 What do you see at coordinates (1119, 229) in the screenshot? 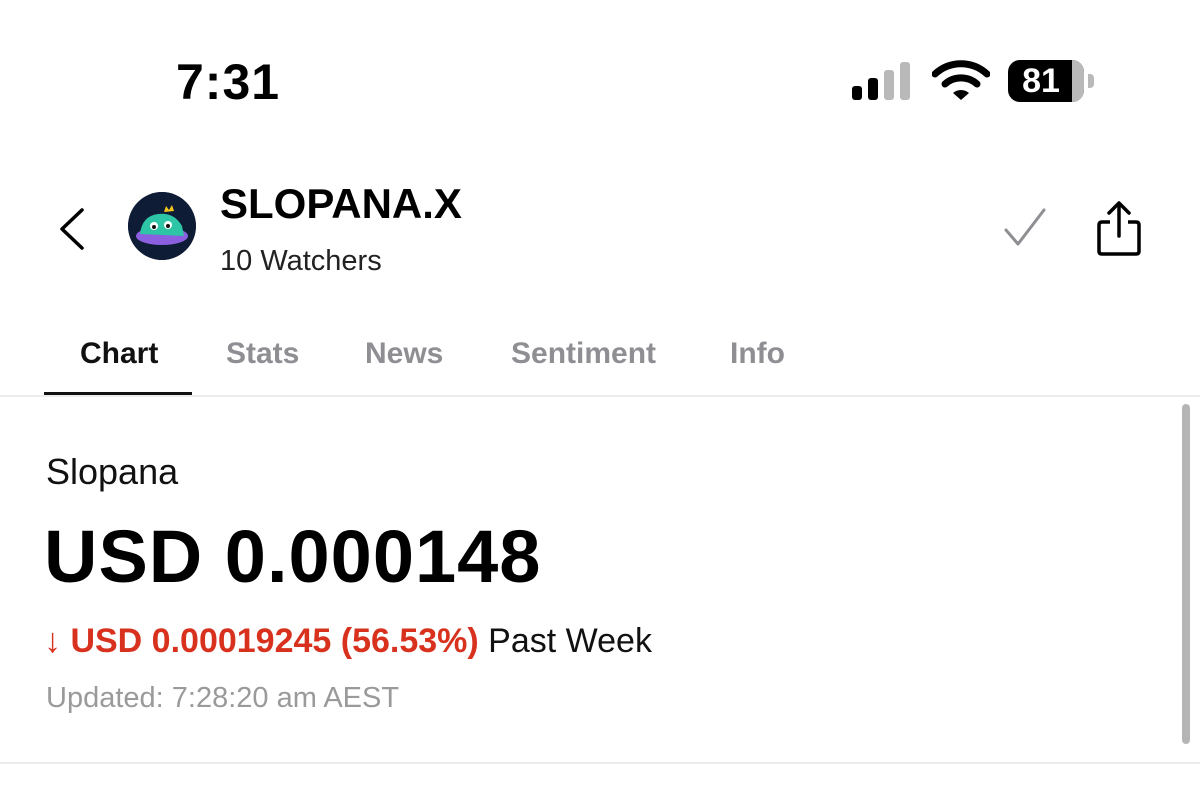
I see `share-icon` at bounding box center [1119, 229].